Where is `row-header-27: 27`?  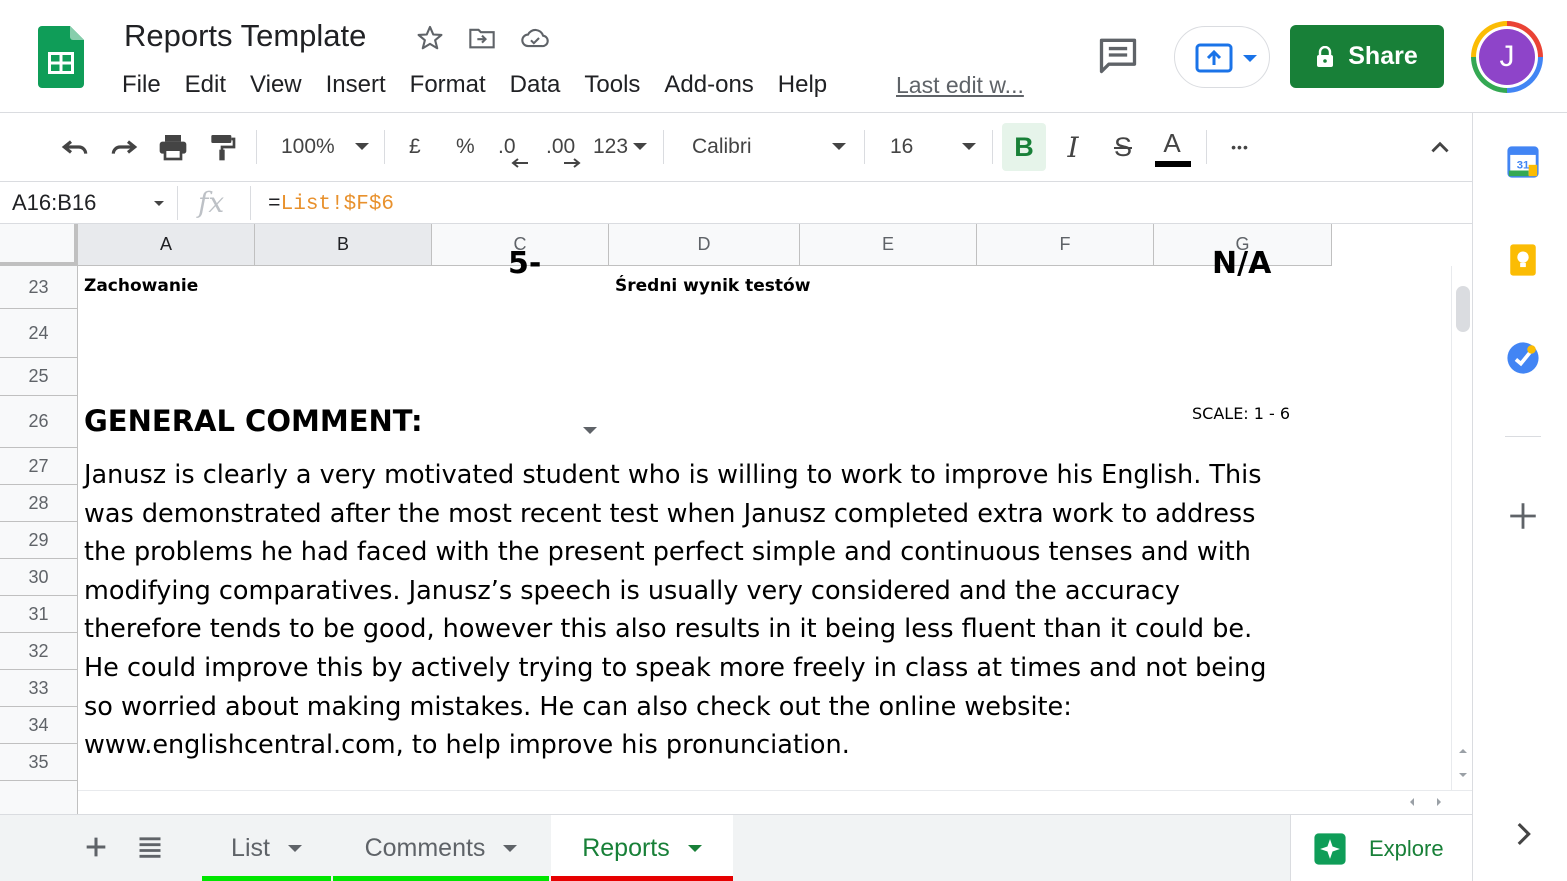 row-header-27: 27 is located at coordinates (39, 466).